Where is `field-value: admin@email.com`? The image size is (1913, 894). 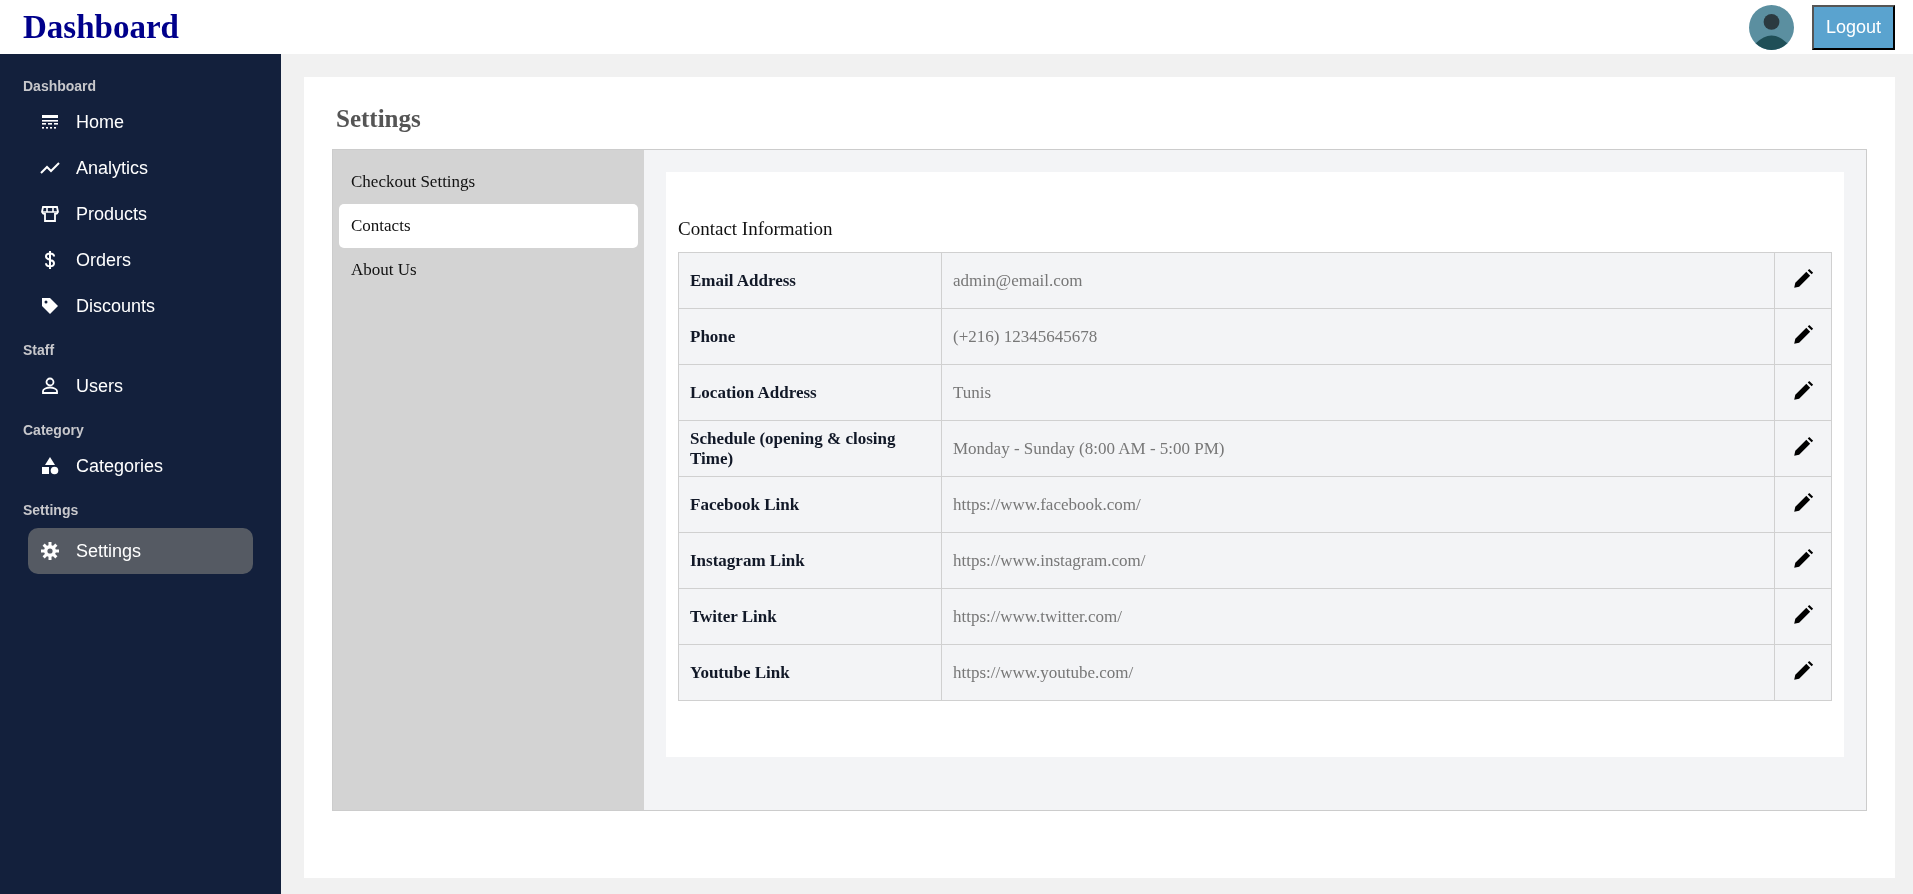 field-value: admin@email.com is located at coordinates (1358, 280).